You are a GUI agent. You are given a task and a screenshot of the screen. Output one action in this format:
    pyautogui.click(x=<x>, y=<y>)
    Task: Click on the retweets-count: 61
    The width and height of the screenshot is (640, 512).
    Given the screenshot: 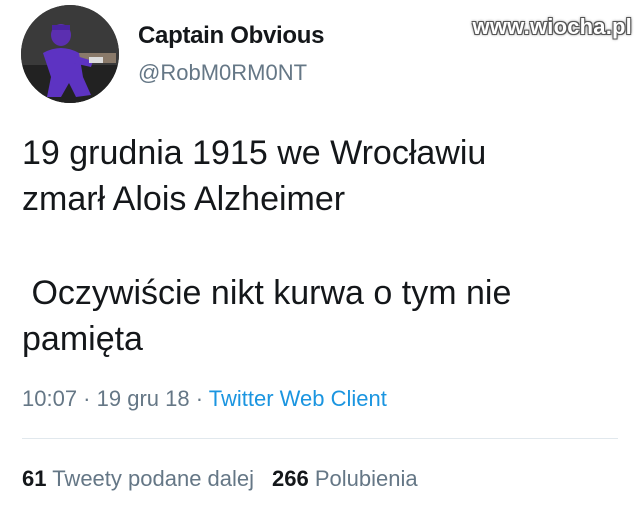 What is the action you would take?
    pyautogui.click(x=34, y=478)
    